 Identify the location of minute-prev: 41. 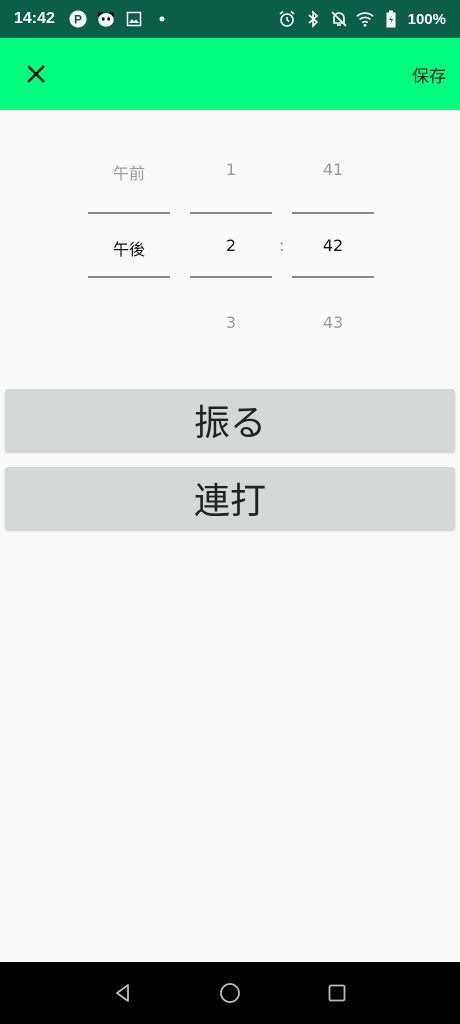
(333, 169).